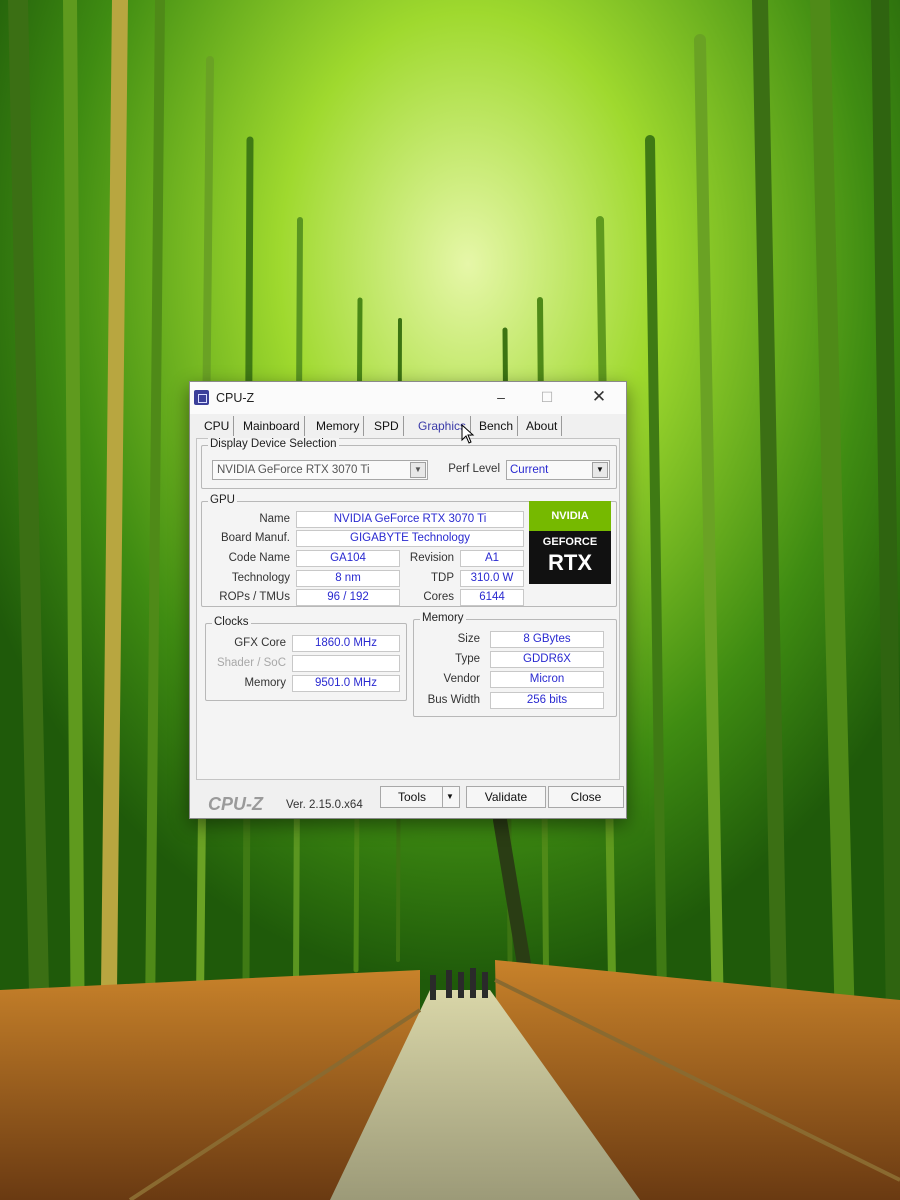 The image size is (900, 1200). Describe the element at coordinates (547, 639) in the screenshot. I see `memory-size-value: 8 GBytes` at that location.